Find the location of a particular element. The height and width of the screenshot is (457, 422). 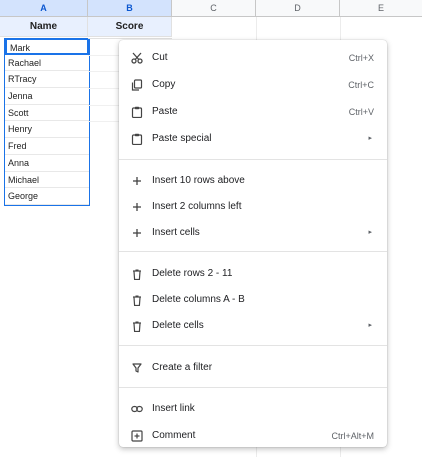

menu-item-label: Paste special is located at coordinates (182, 138).